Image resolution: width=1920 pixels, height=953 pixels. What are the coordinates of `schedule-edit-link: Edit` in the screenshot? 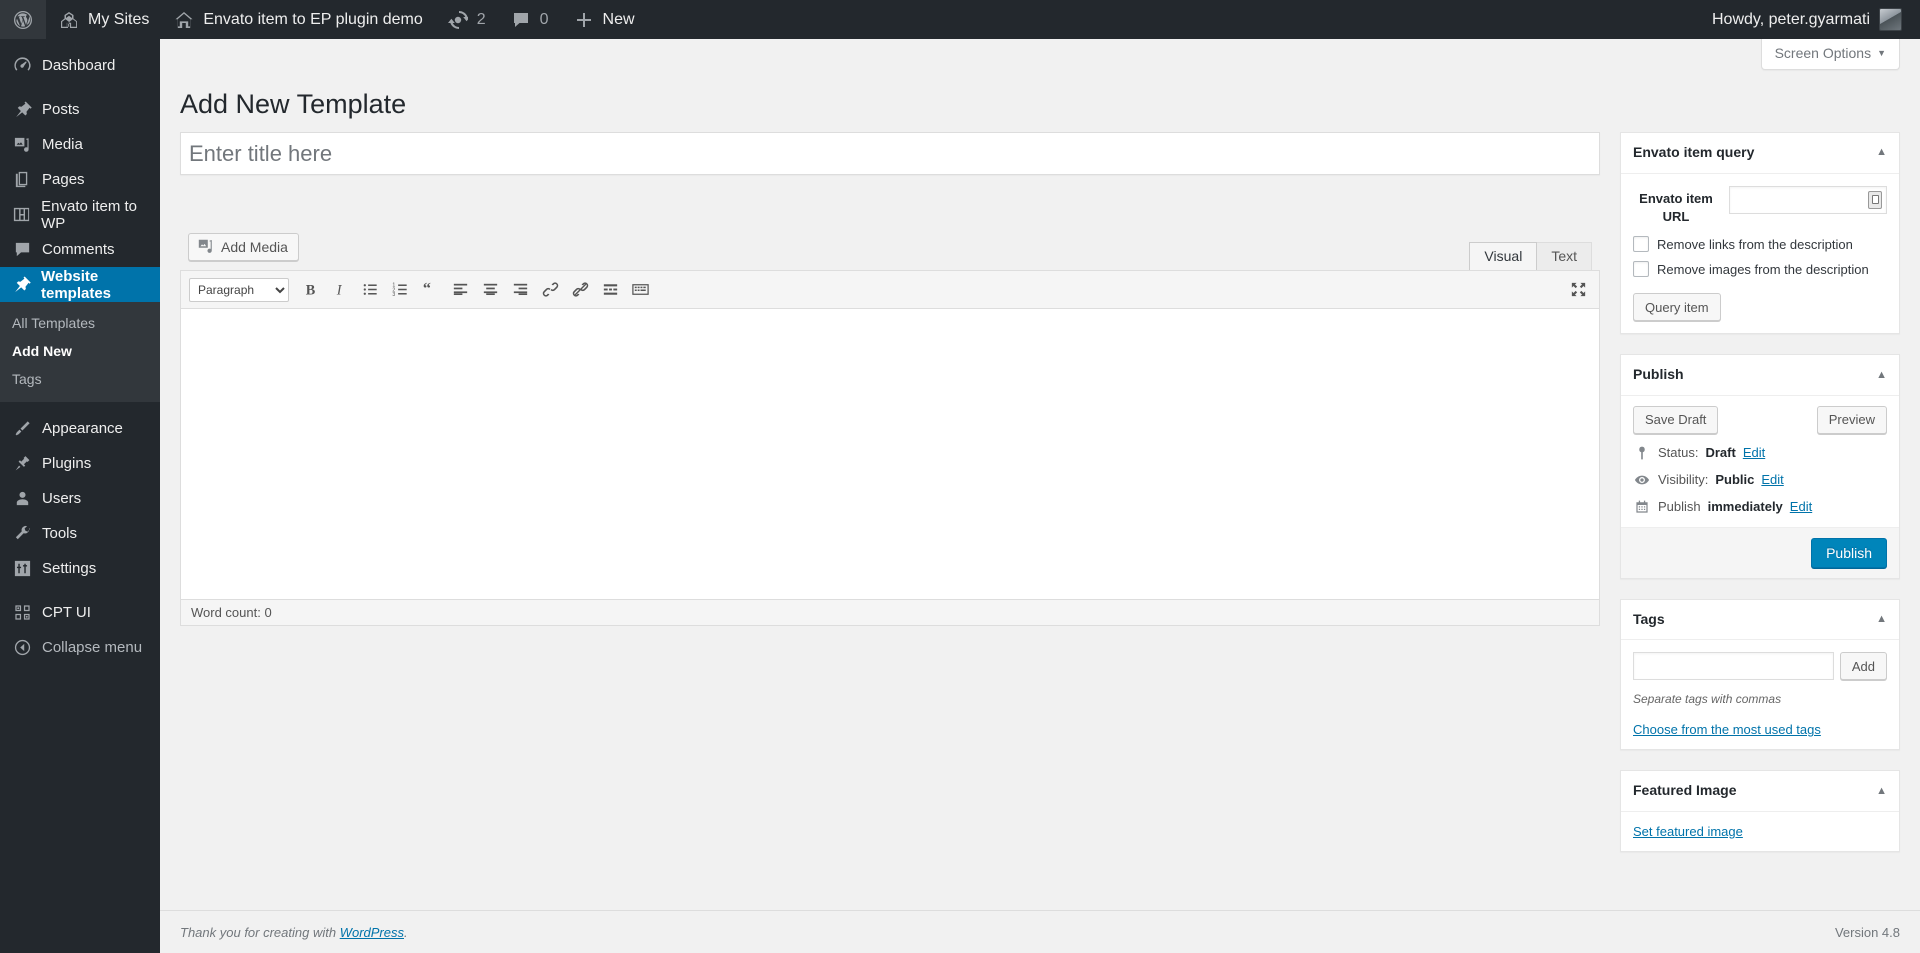 It's located at (1801, 506).